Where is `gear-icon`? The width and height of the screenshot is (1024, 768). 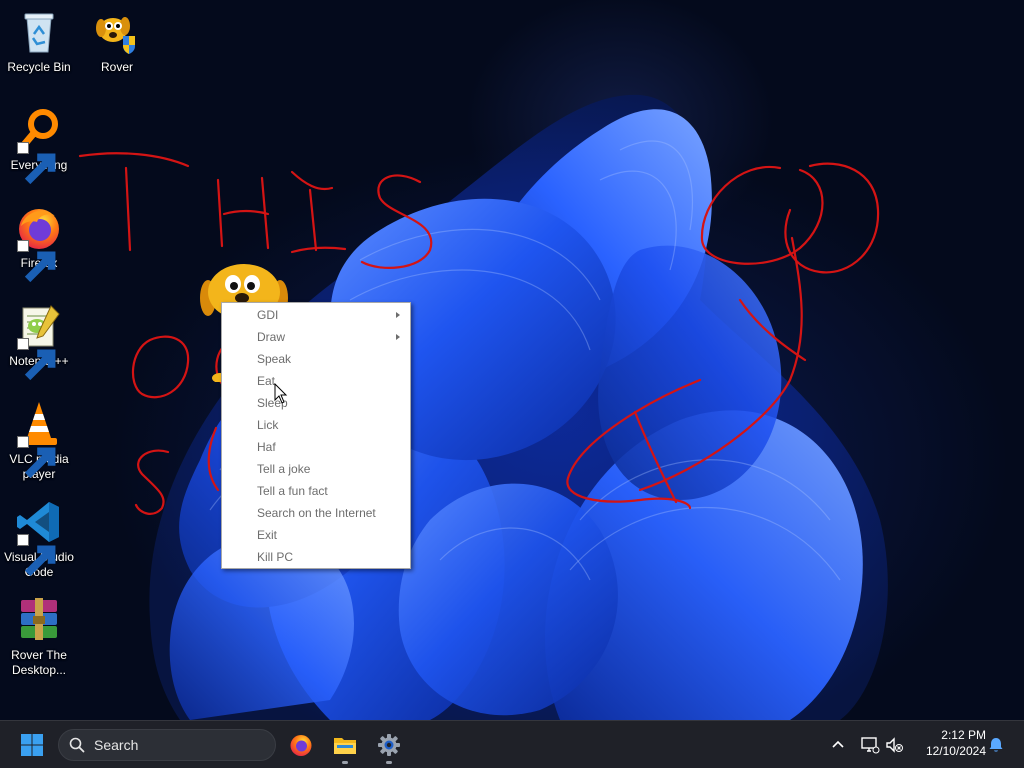 gear-icon is located at coordinates (389, 745).